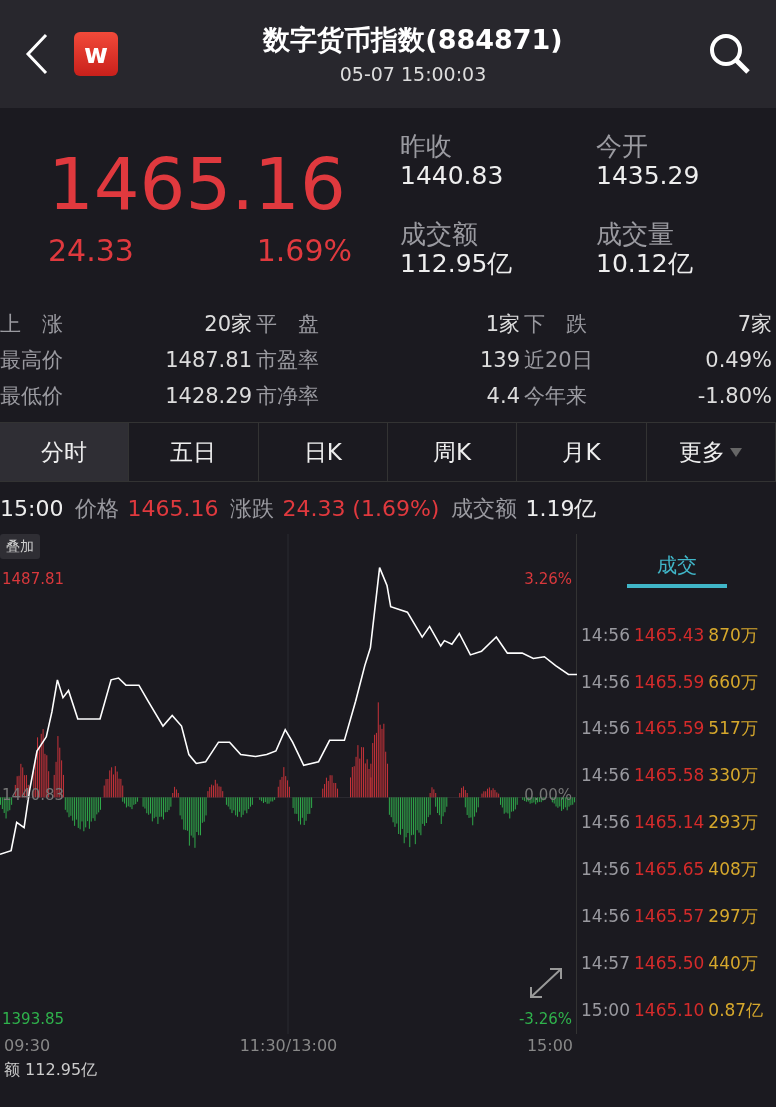 Image resolution: width=776 pixels, height=1107 pixels. What do you see at coordinates (735, 452) in the screenshot?
I see `caret-icon` at bounding box center [735, 452].